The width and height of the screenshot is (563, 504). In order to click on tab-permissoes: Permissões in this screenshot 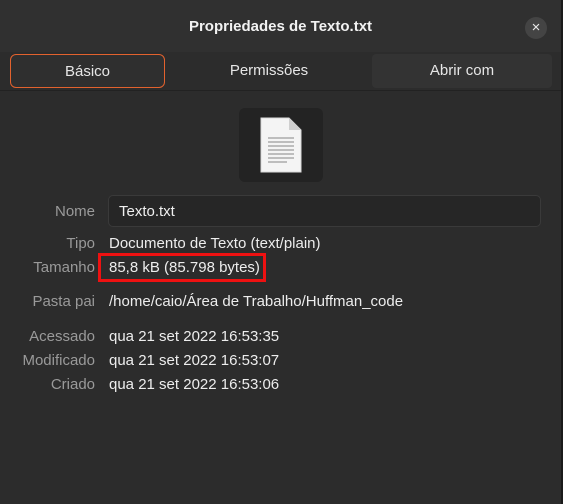, I will do `click(269, 71)`.